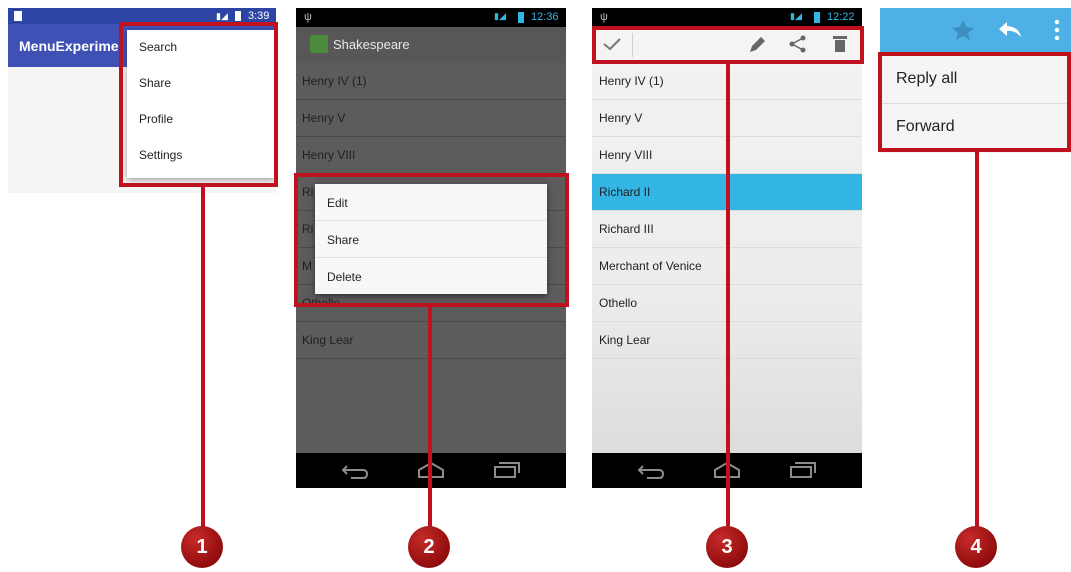 This screenshot has height=572, width=1071. I want to click on status-bar: ψ ▮◢ 12:36, so click(431, 17).